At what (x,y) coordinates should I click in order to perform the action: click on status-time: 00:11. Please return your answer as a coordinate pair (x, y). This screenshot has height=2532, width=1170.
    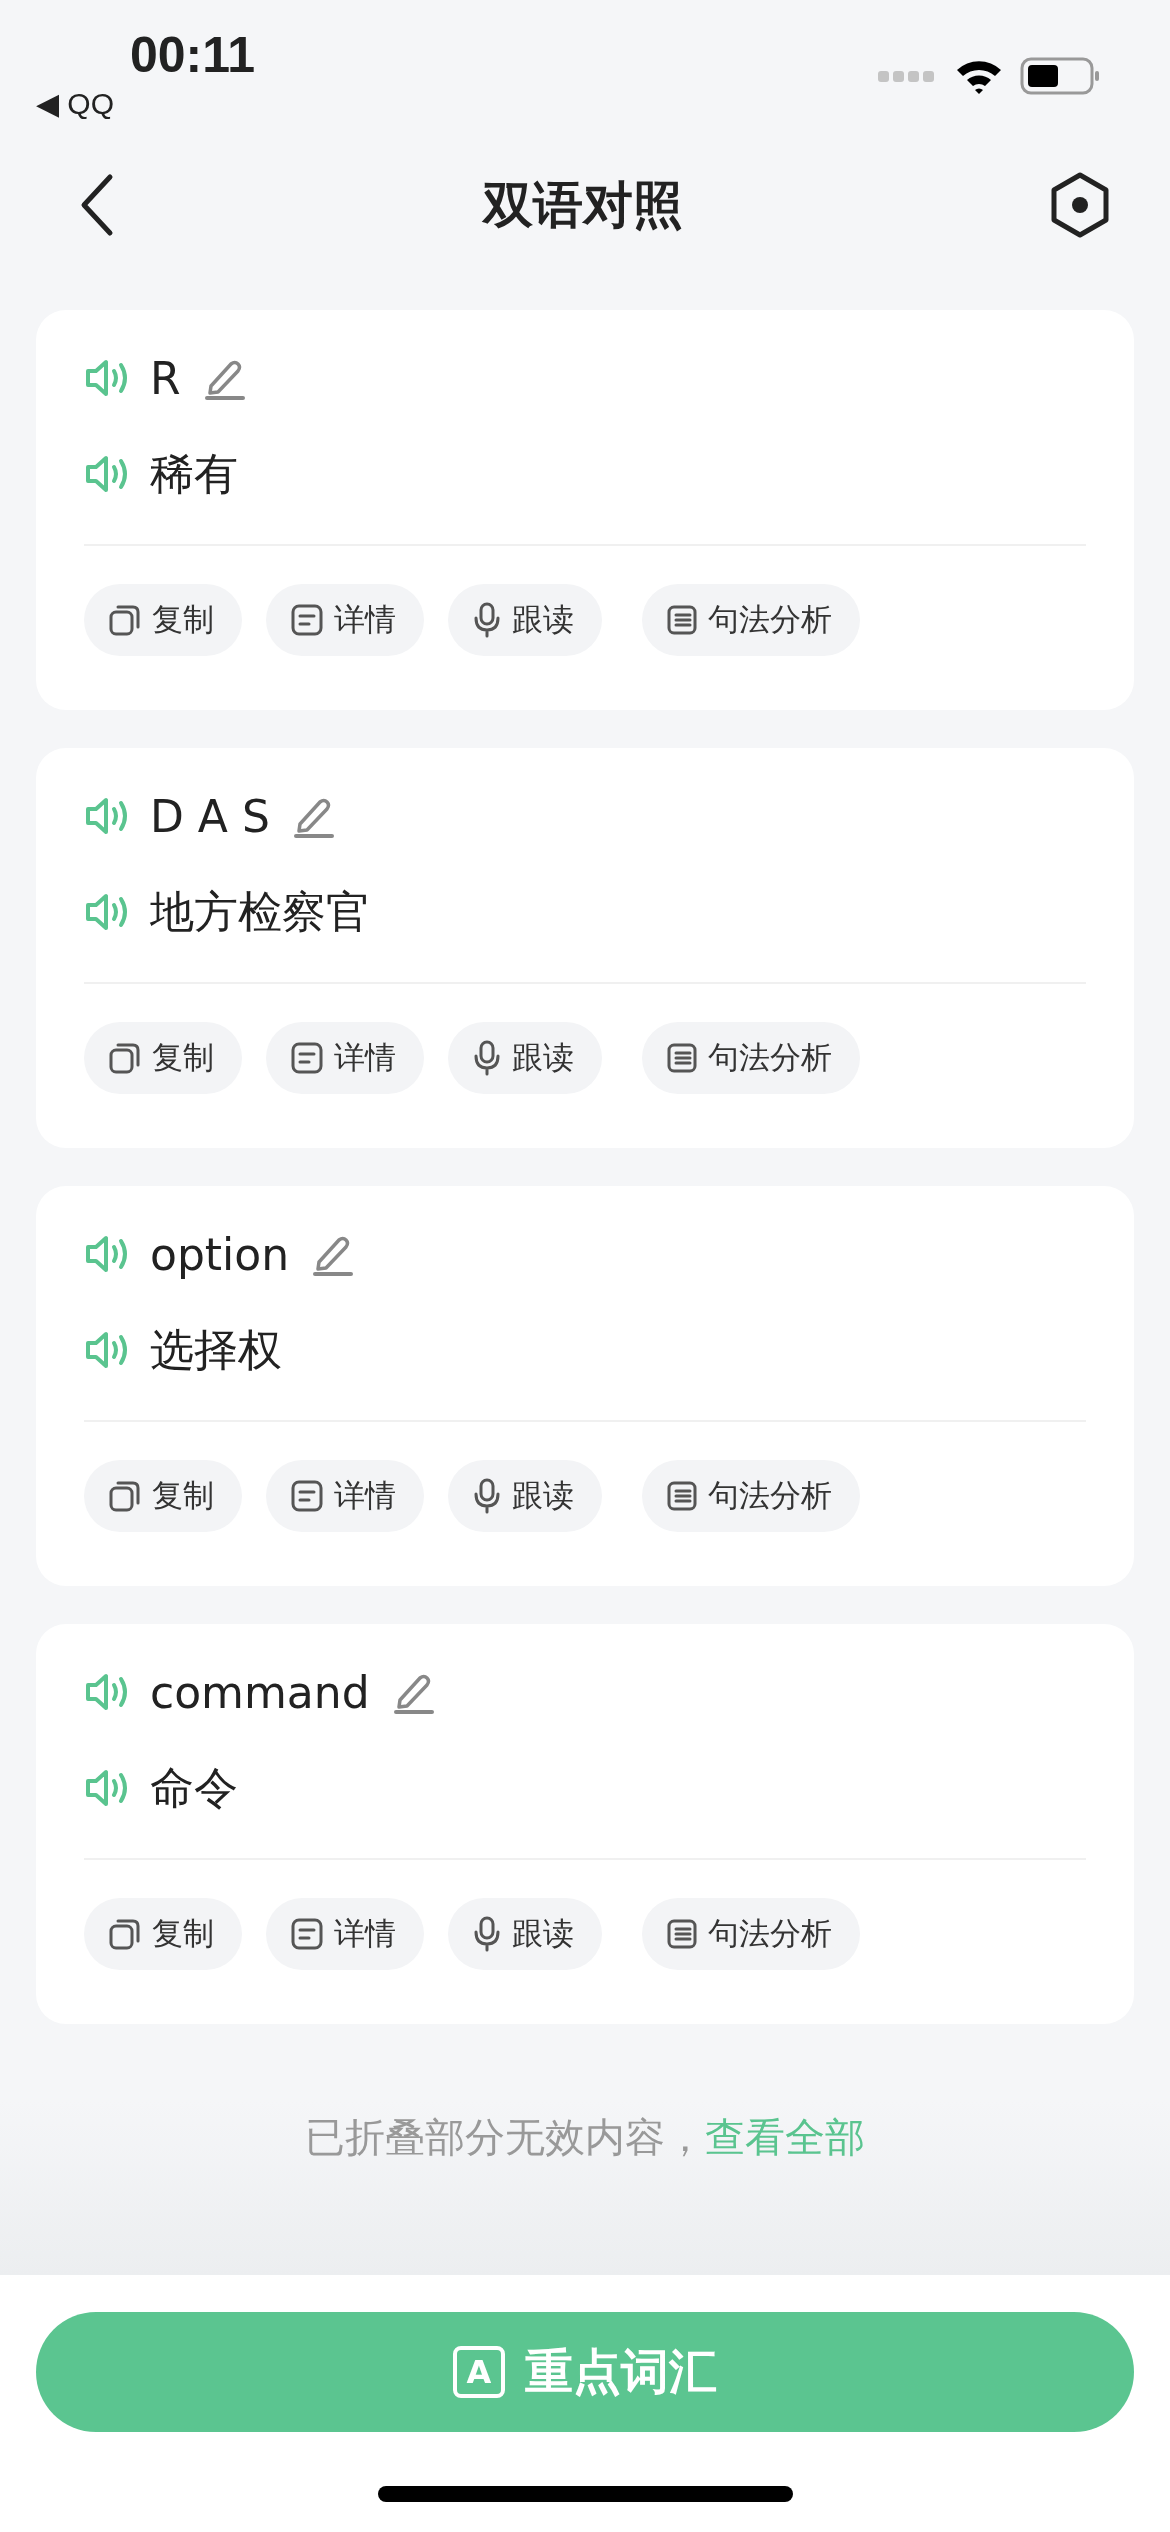
    Looking at the image, I should click on (193, 55).